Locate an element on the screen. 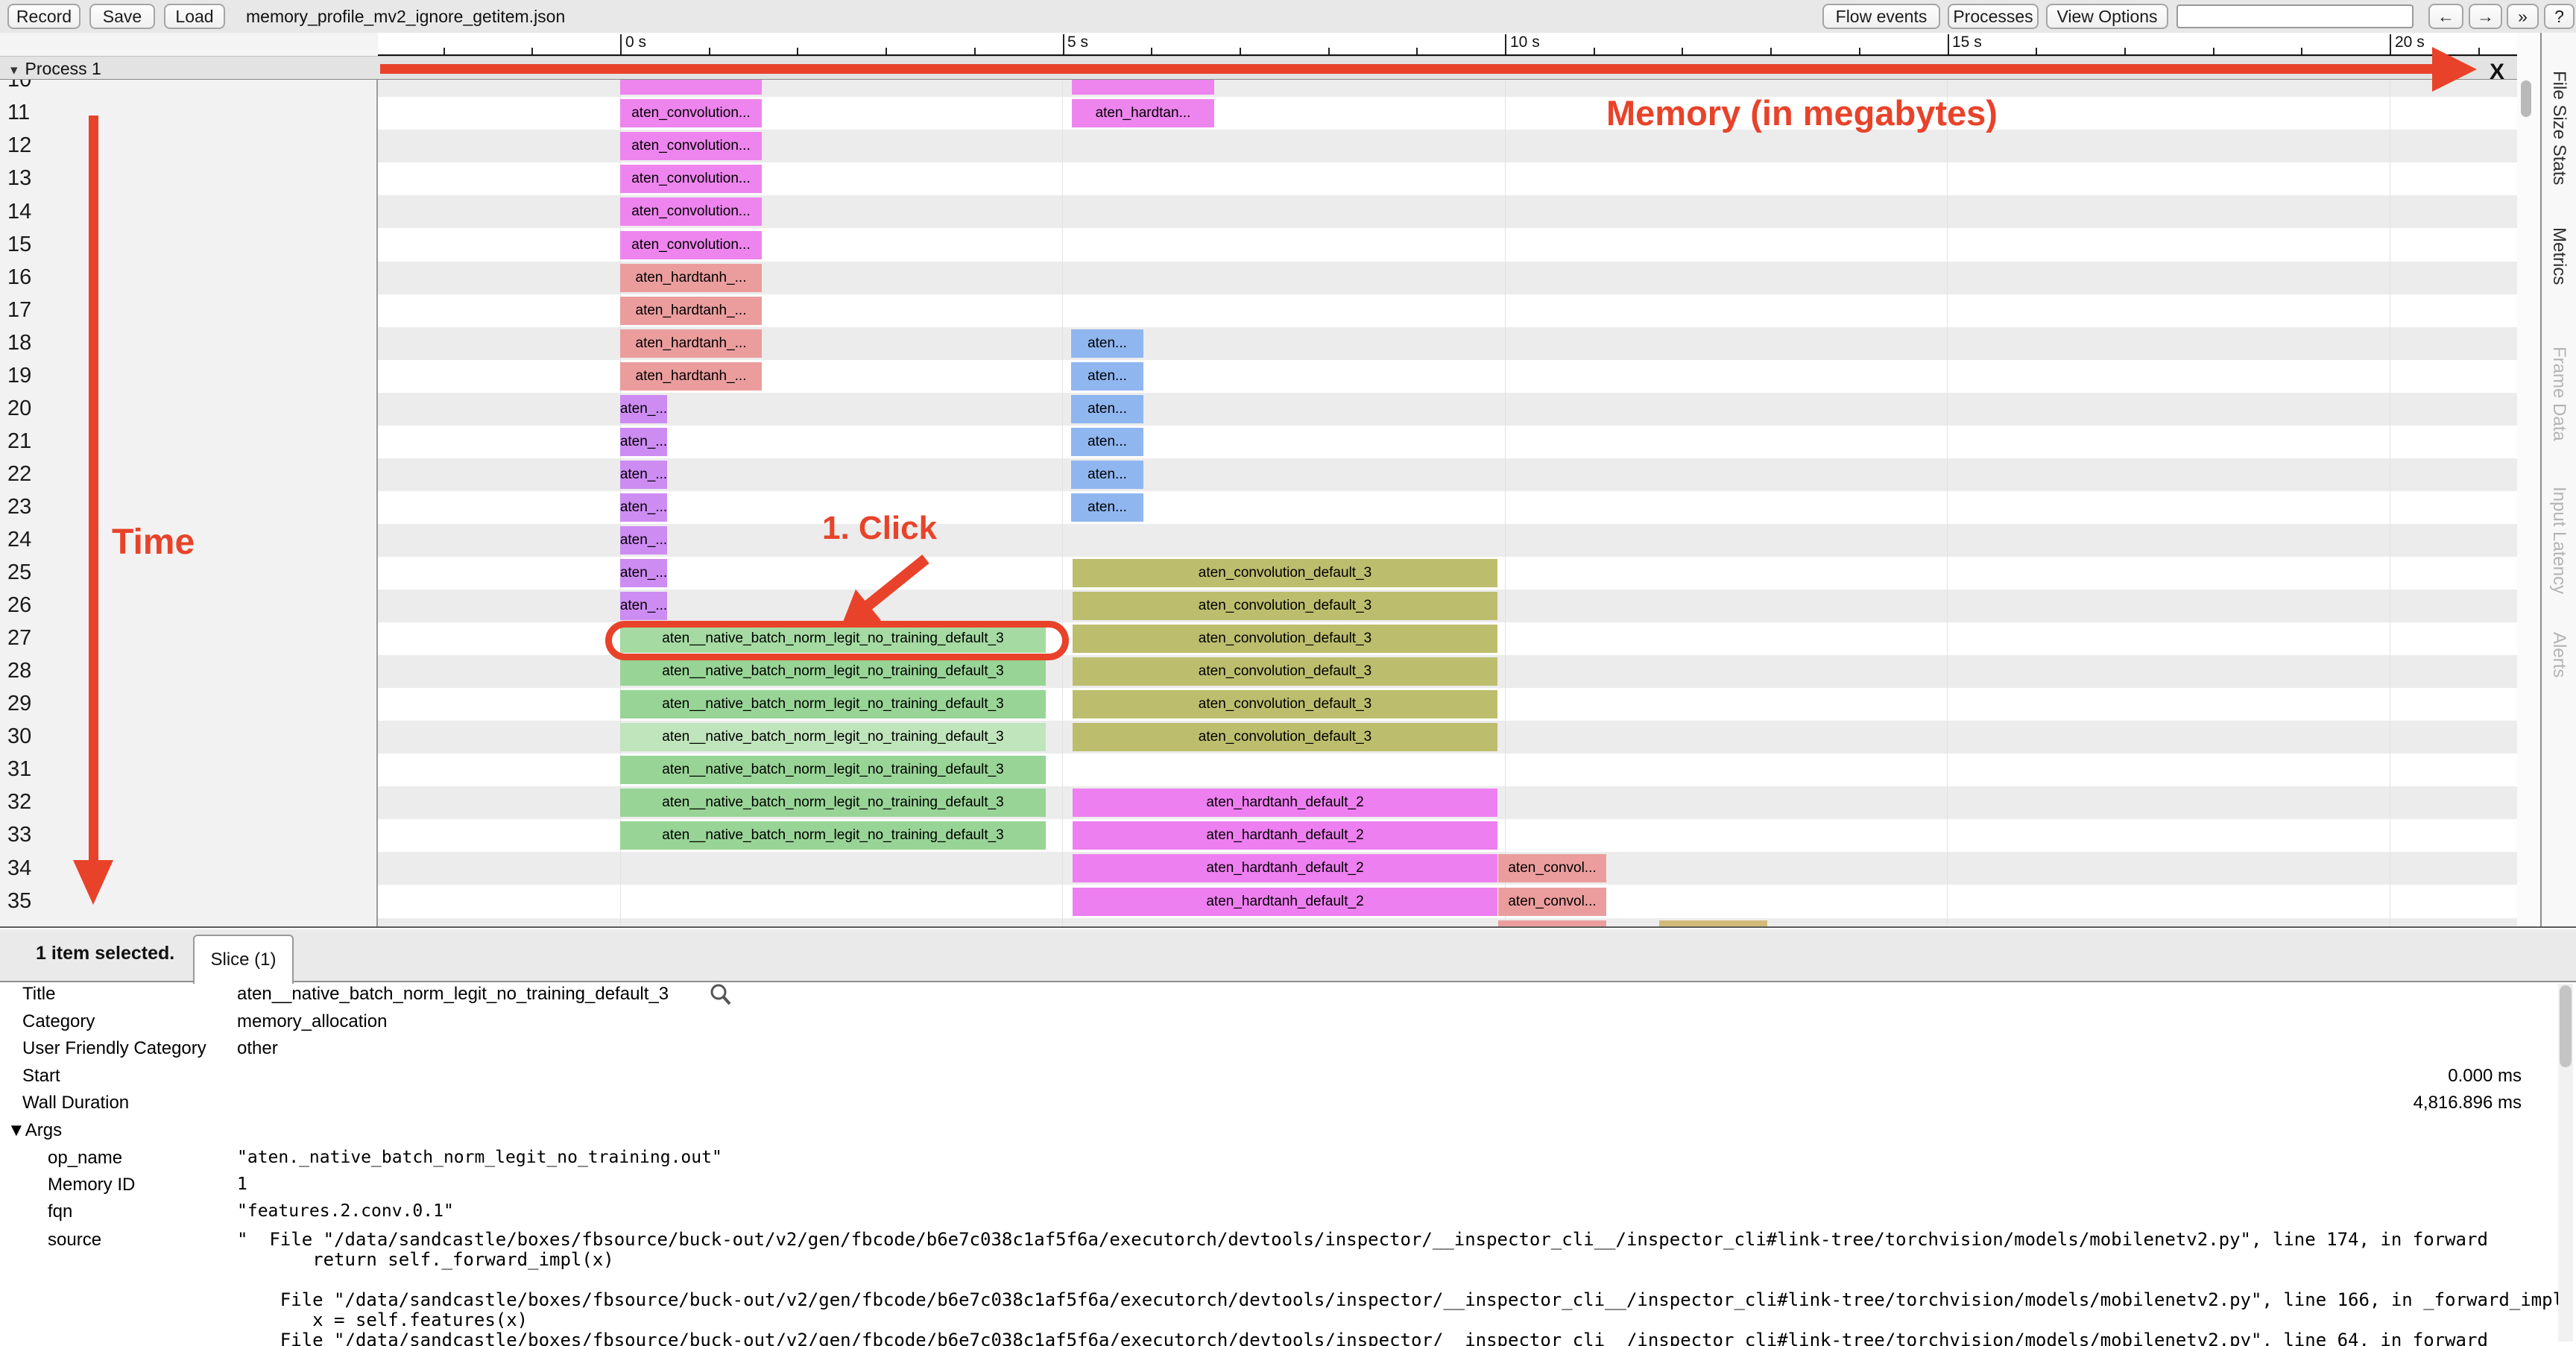 Image resolution: width=2576 pixels, height=1346 pixels. row-number: 25 is located at coordinates (19, 572).